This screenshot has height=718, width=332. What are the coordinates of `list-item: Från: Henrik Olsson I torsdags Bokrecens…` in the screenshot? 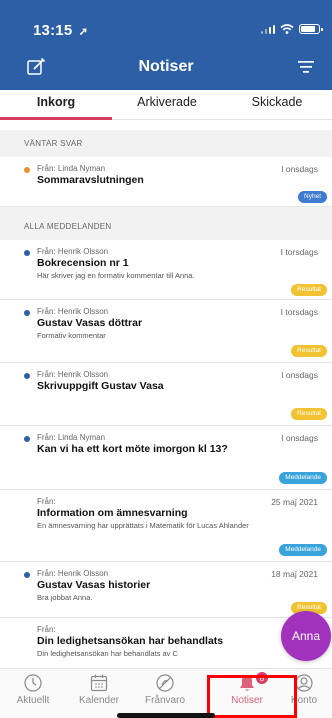 It's located at (166, 270).